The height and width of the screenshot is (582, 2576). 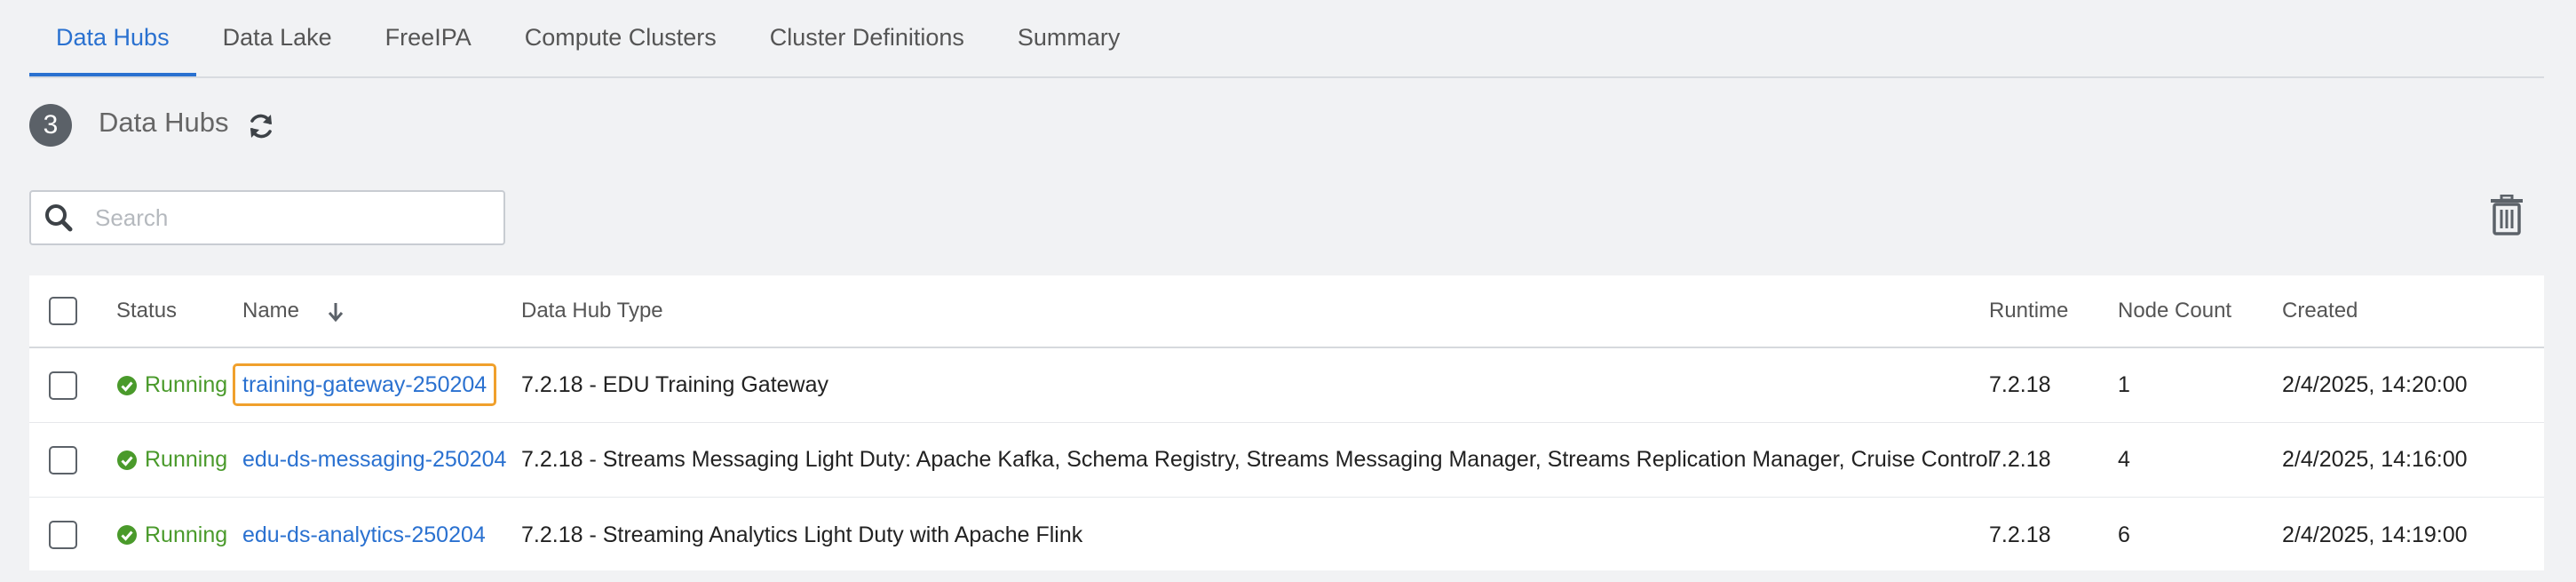 I want to click on cluster-name-cell: edu-ds-messaging-250204, so click(x=374, y=460).